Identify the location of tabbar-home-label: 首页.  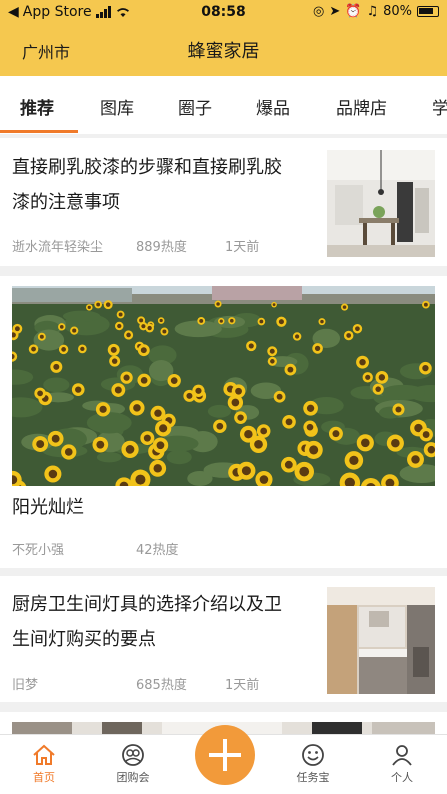
(44, 777).